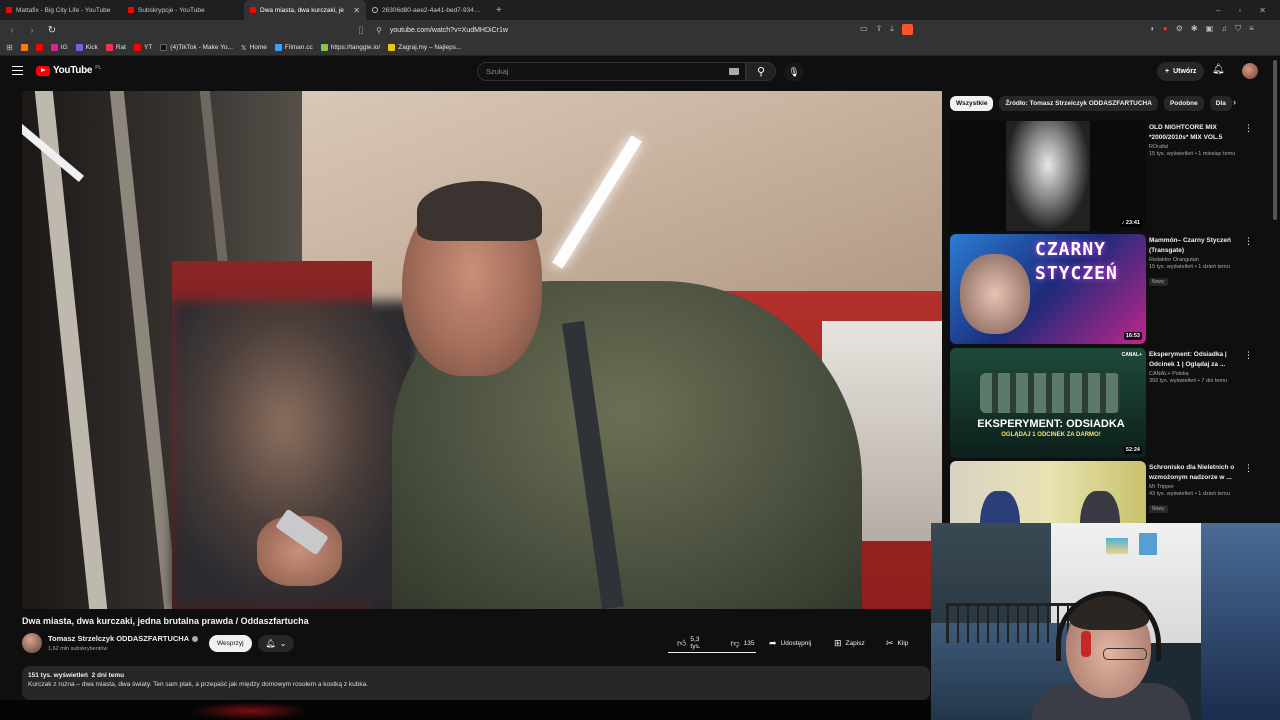 This screenshot has width=1280, height=720. Describe the element at coordinates (1193, 147) in the screenshot. I see `channel-name: ROrafal` at that location.